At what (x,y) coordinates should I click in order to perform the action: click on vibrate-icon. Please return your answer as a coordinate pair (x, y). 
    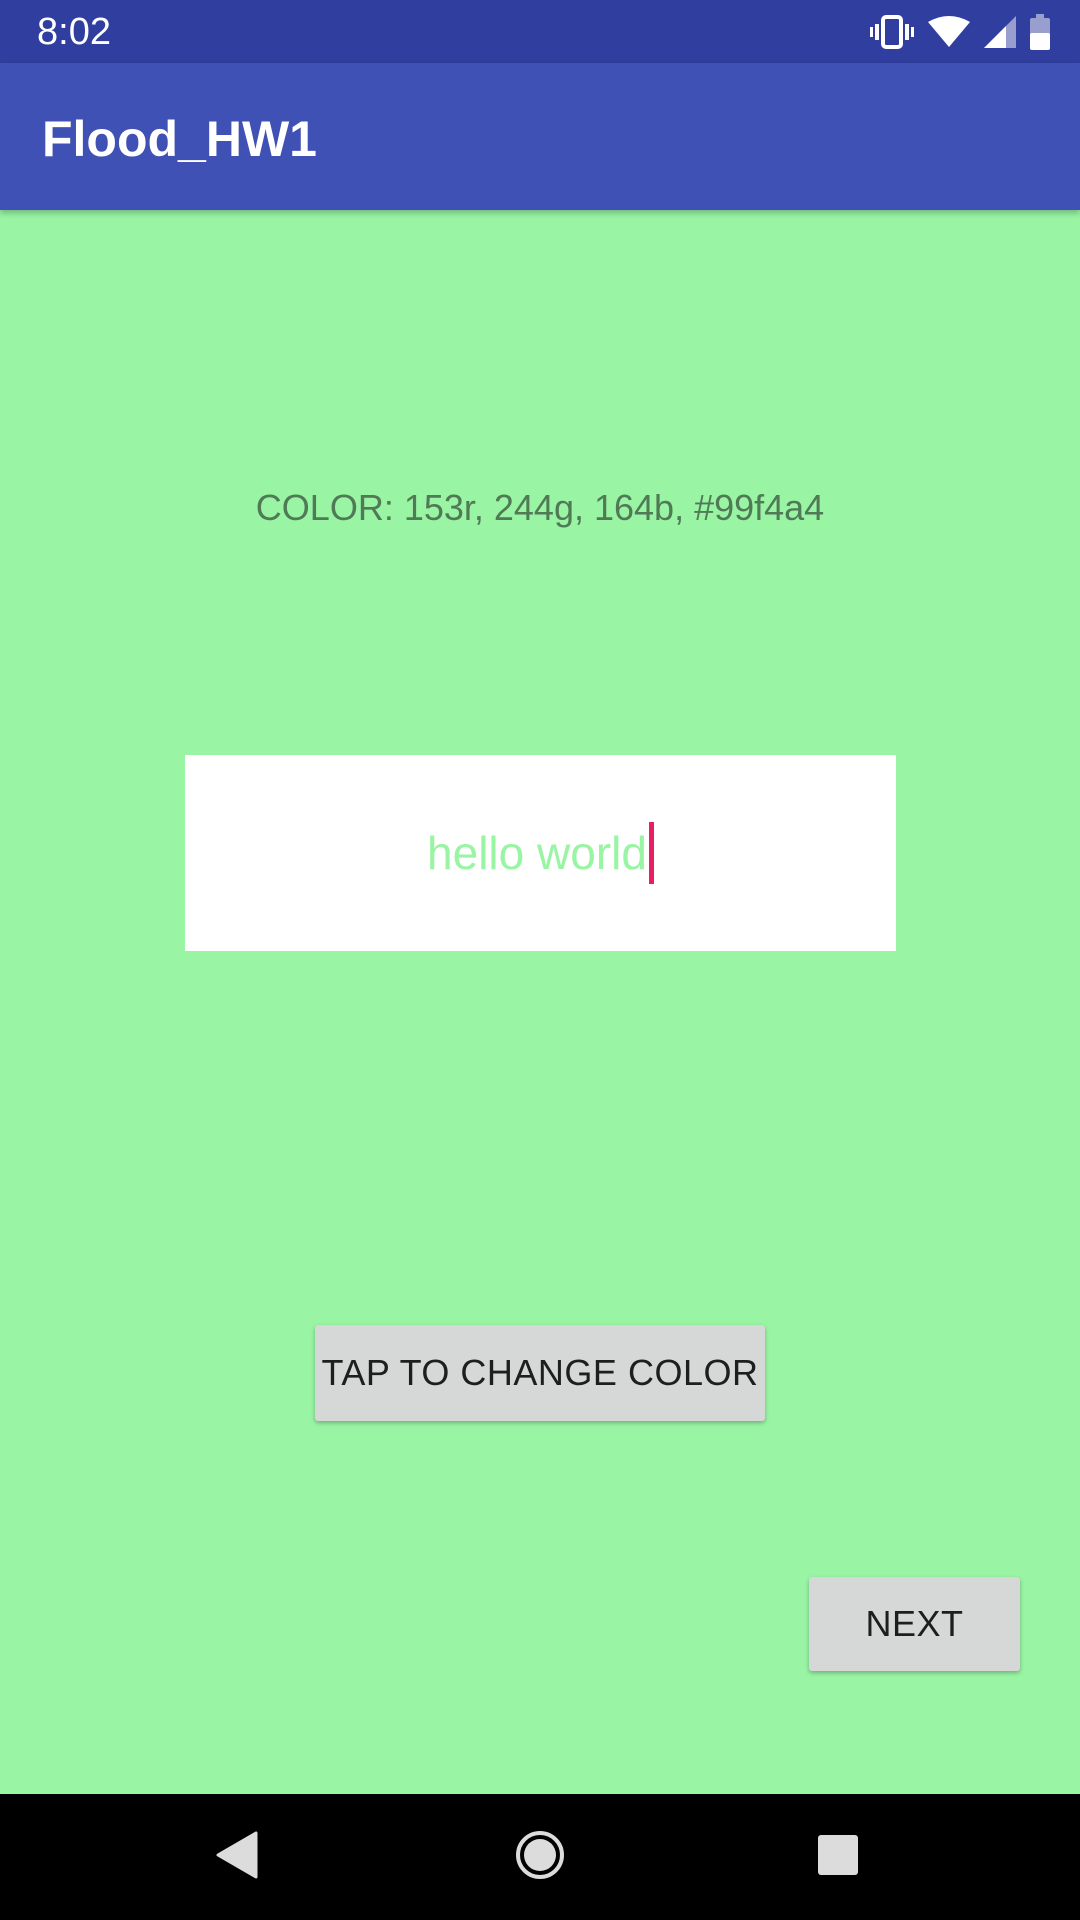
    Looking at the image, I should click on (892, 32).